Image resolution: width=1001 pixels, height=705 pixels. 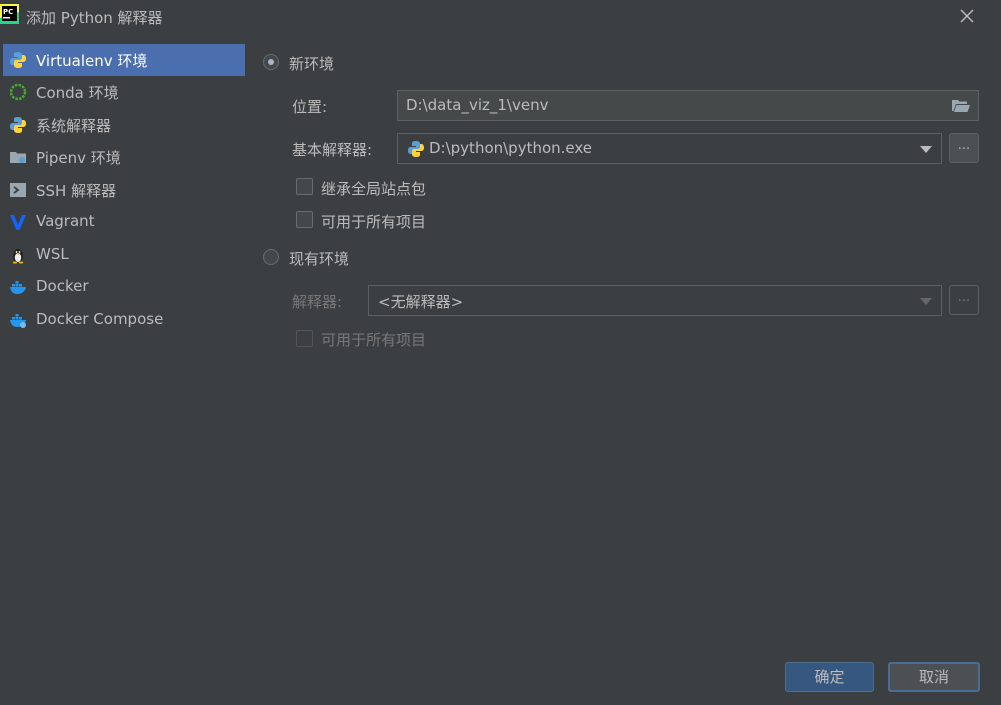 I want to click on pycharm-logo-icon: PC, so click(x=9, y=14).